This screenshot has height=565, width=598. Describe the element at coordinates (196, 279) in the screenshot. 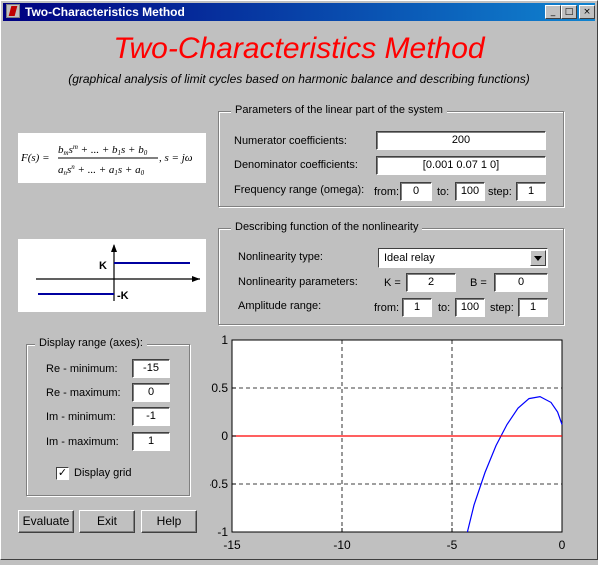

I see `x-axis-arrow` at that location.